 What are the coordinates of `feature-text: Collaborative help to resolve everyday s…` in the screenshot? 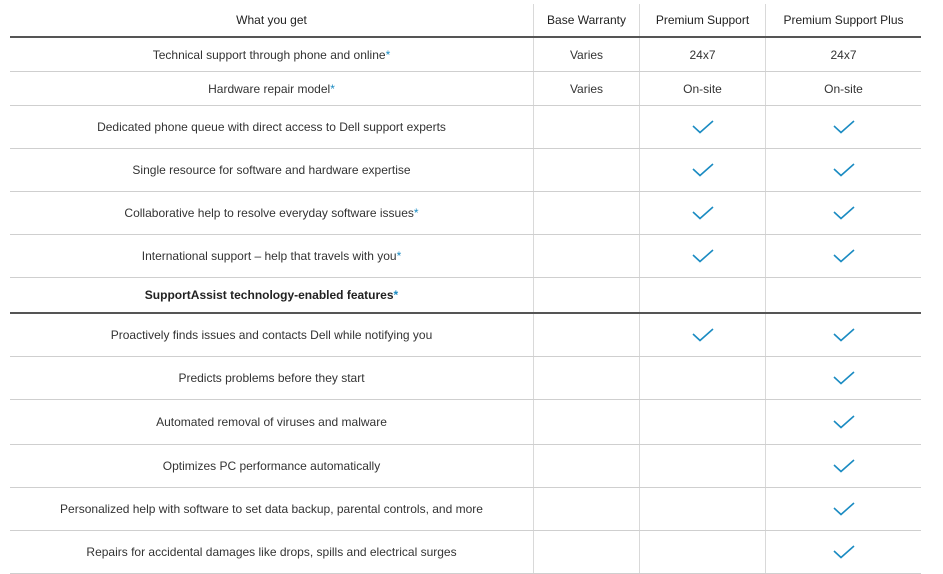 It's located at (269, 213).